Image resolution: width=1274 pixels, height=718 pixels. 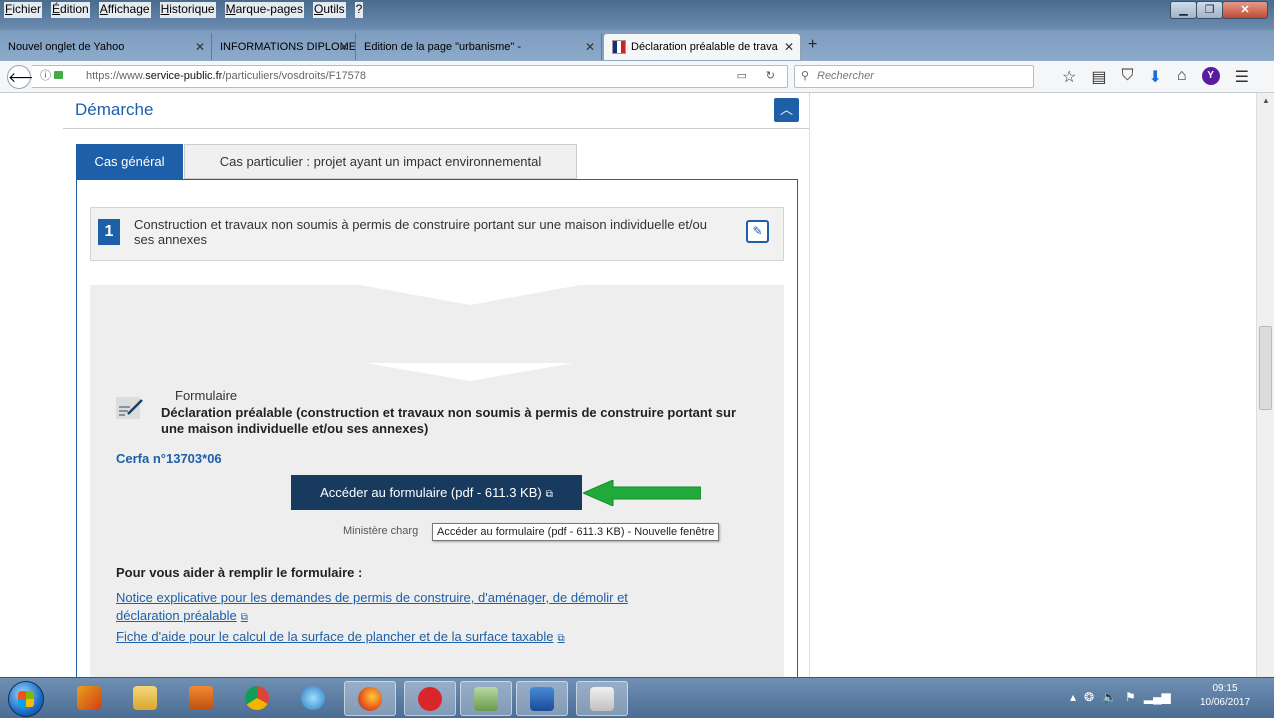 I want to click on vertical-scrollbar: ▲, so click(x=1265, y=385).